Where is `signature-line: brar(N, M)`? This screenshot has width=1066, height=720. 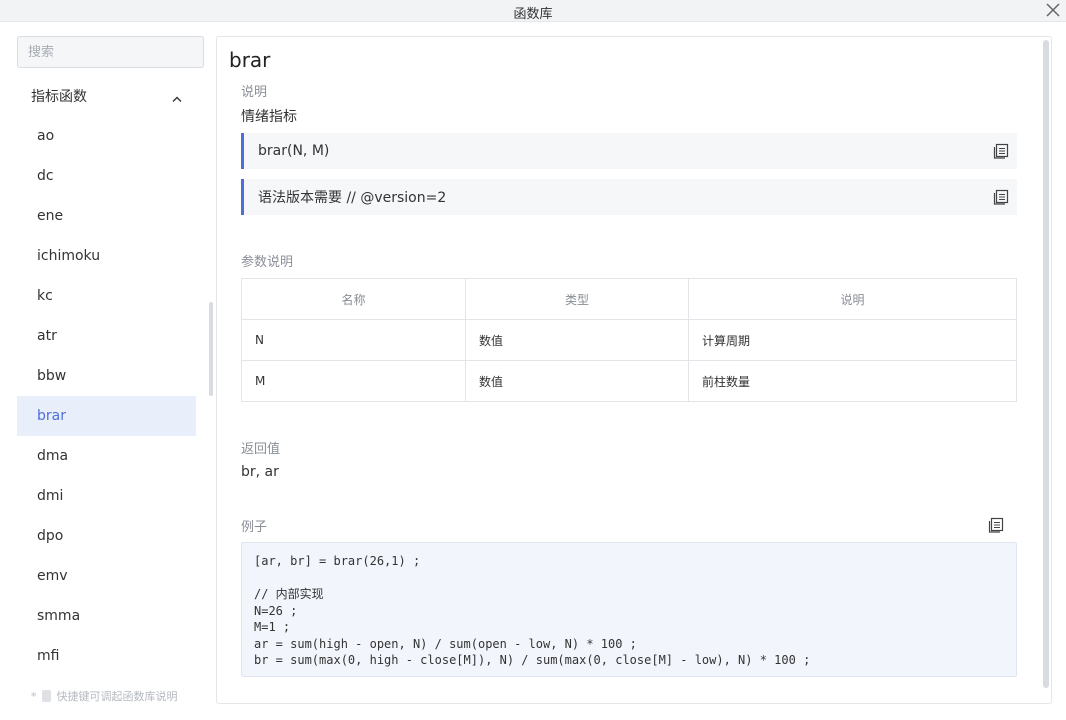 signature-line: brar(N, M) is located at coordinates (629, 151).